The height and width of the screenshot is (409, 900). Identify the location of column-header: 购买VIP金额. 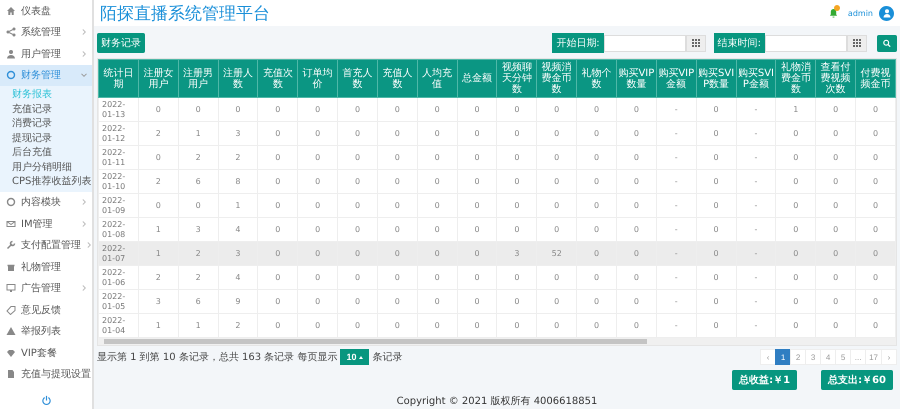
(676, 79).